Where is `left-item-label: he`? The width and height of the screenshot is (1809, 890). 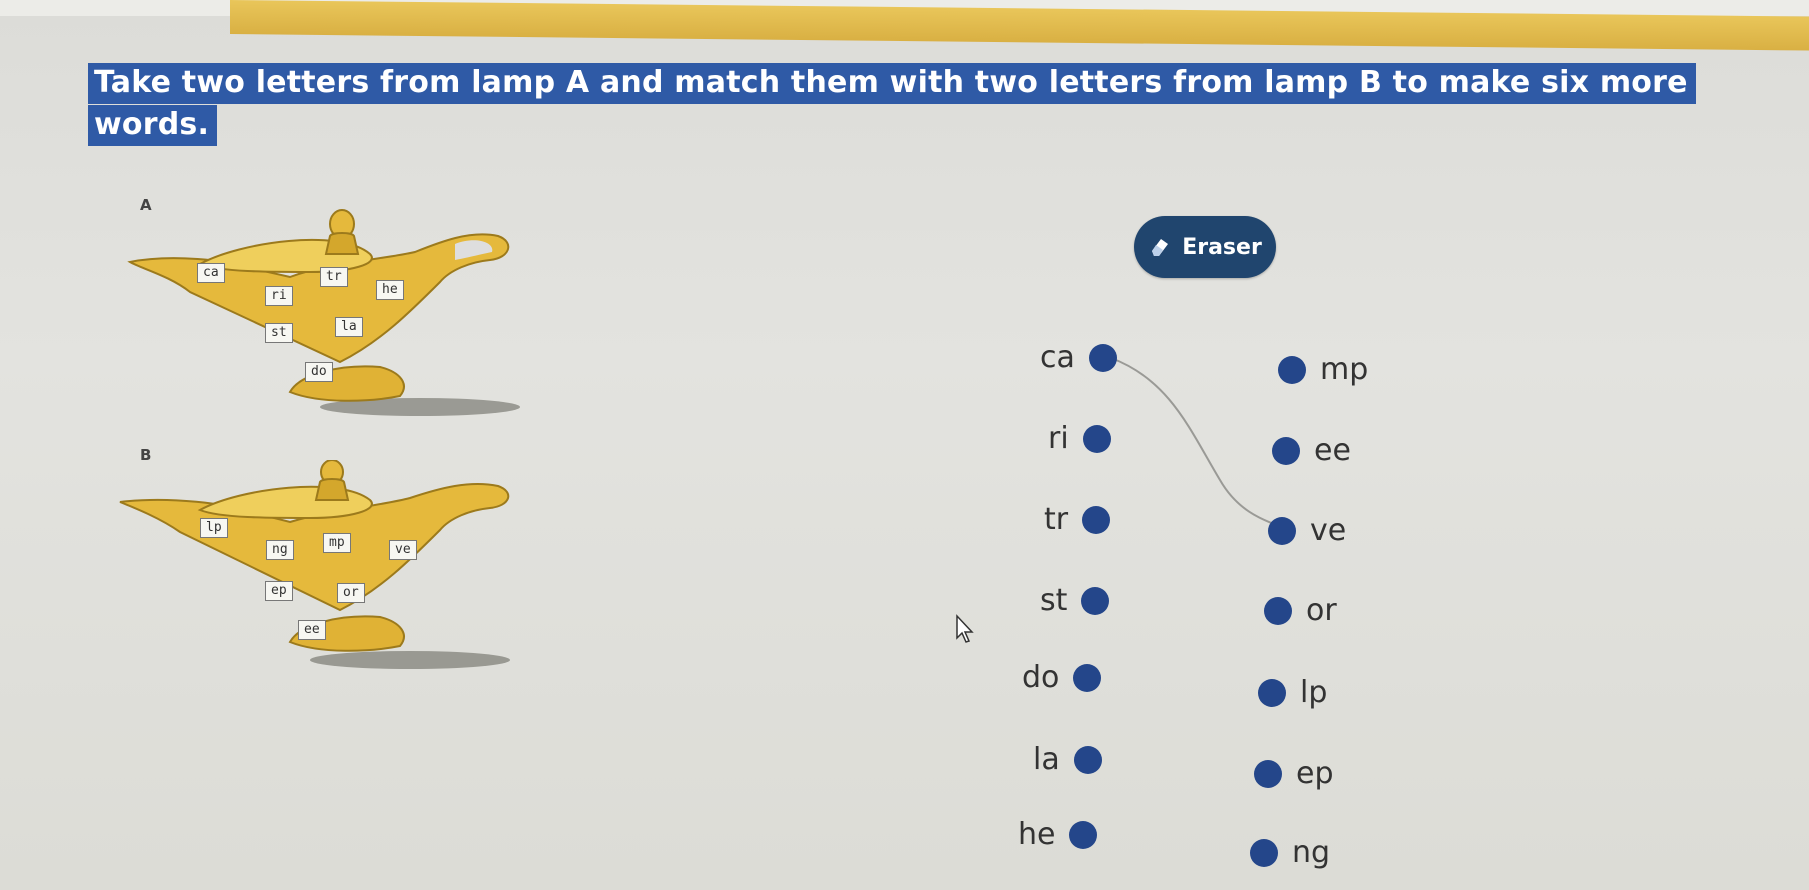 left-item-label: he is located at coordinates (1037, 834).